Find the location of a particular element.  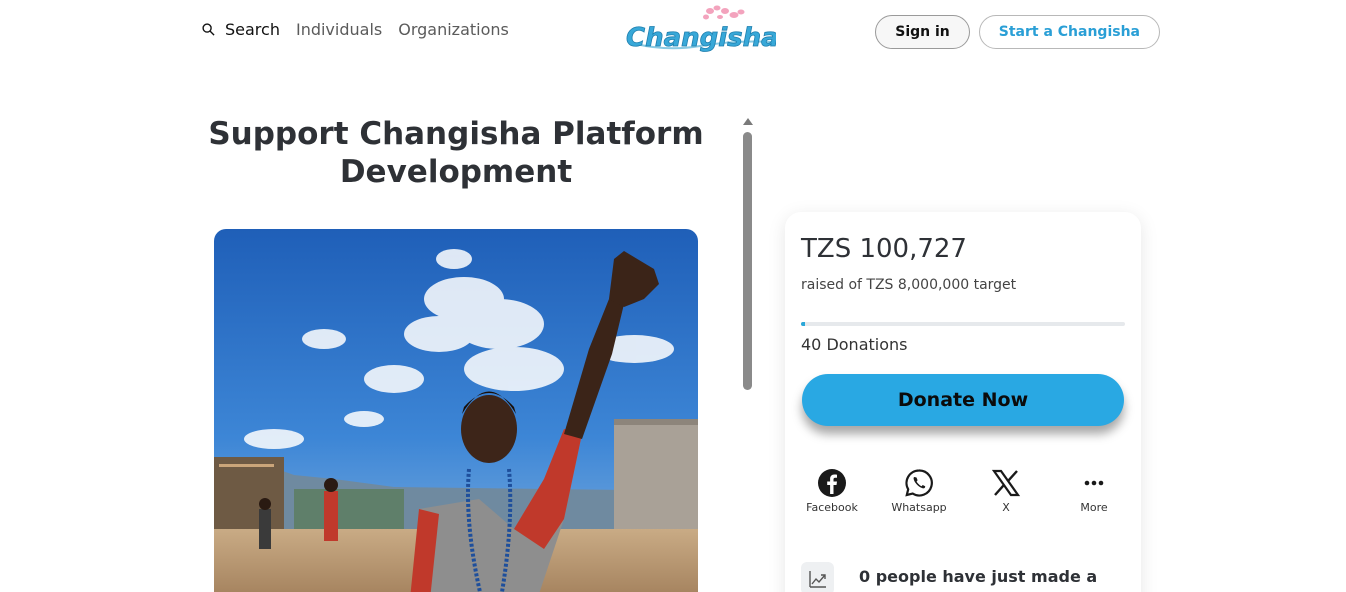

changisha-logo: Changisha is located at coordinates (700, 29).